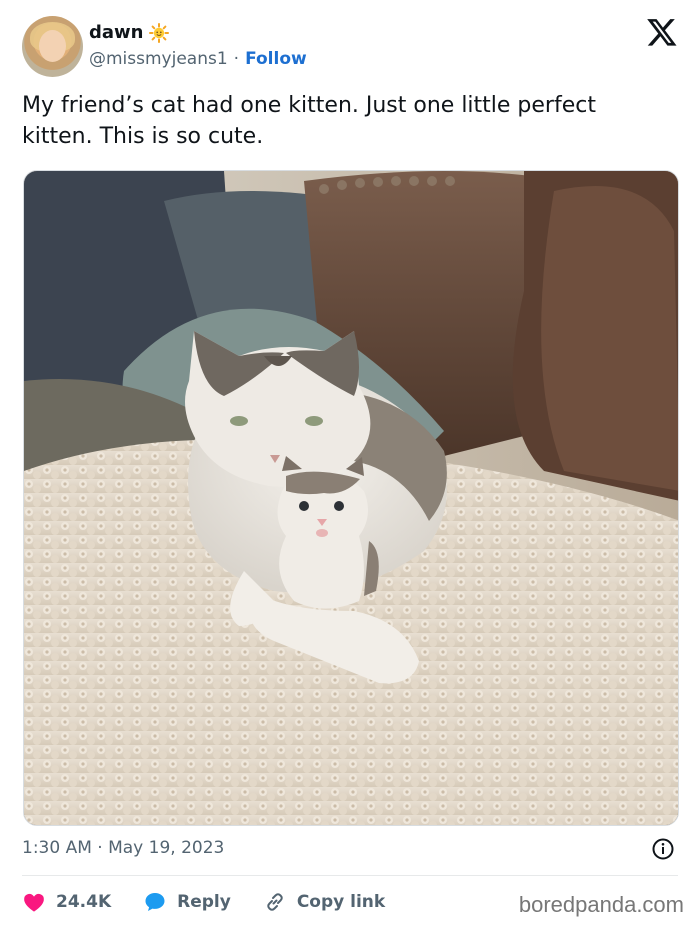  I want to click on sun-emoji-icon, so click(159, 32).